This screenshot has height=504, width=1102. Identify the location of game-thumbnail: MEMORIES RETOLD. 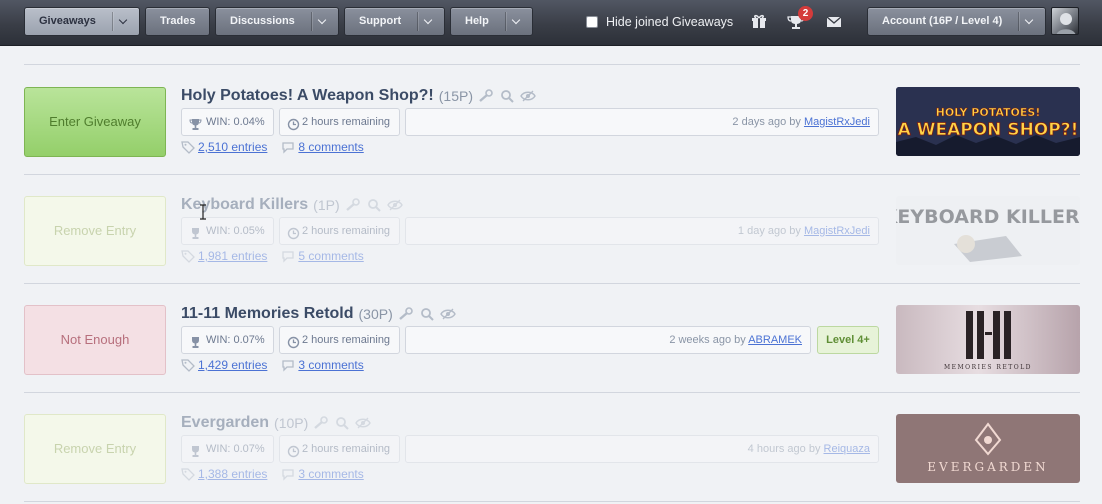
(988, 339).